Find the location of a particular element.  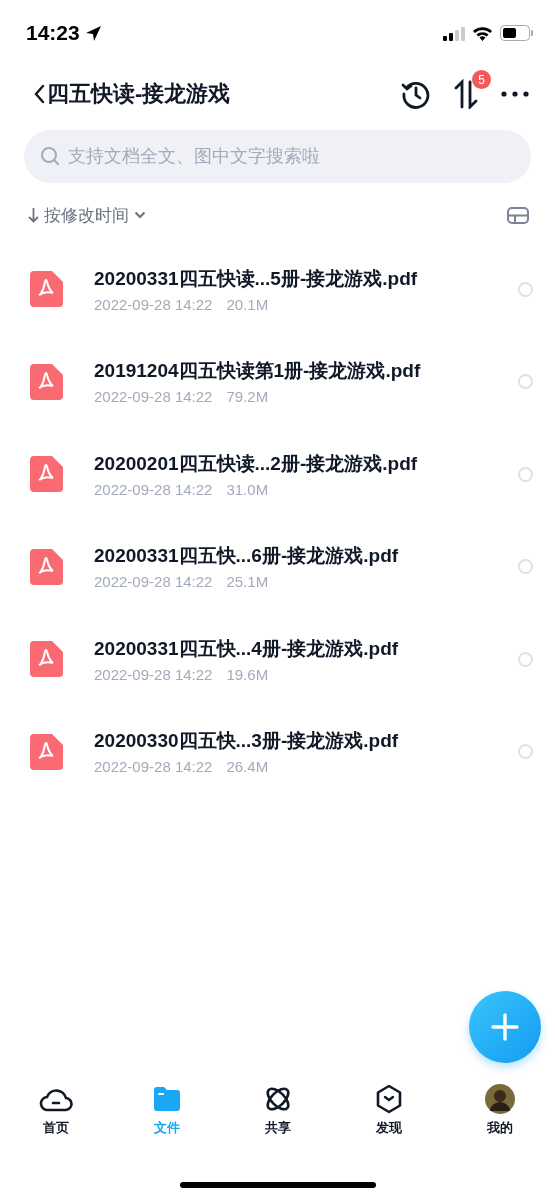

file-name: 20200330四五快...3册-接龙游戏.pdf is located at coordinates (306, 741).